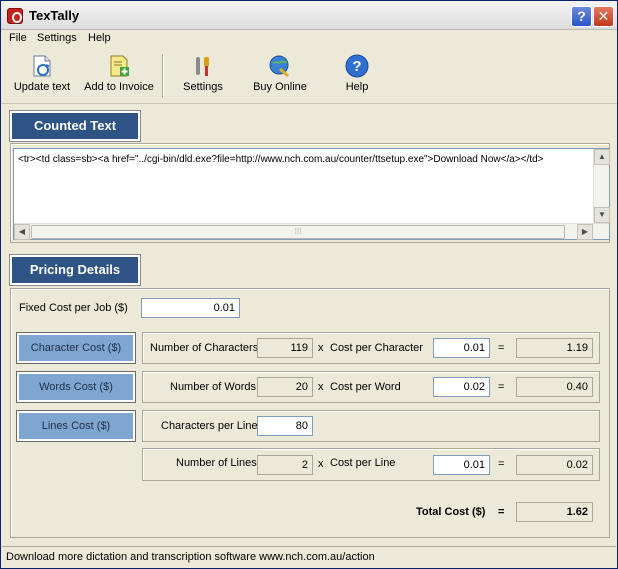 This screenshot has height=569, width=618. What do you see at coordinates (54, 15) in the screenshot?
I see `window-title: TexTally` at bounding box center [54, 15].